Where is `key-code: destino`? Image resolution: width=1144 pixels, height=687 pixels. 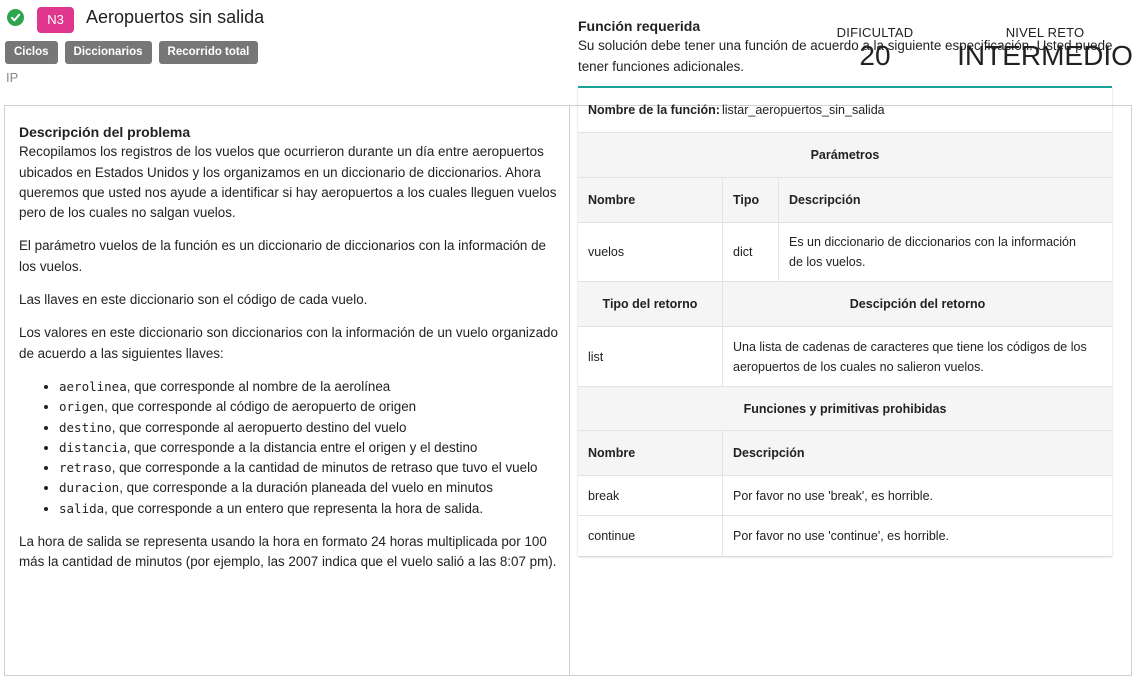 key-code: destino is located at coordinates (85, 427).